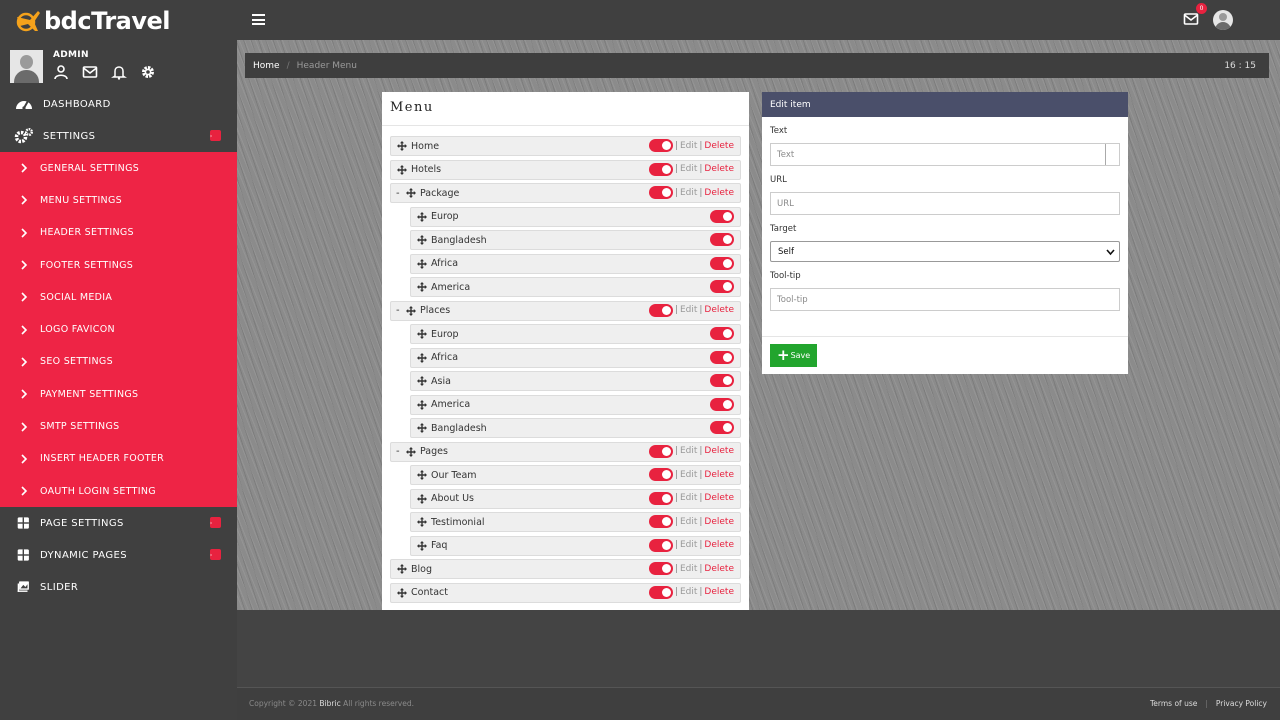 Image resolution: width=1280 pixels, height=720 pixels. I want to click on submenu-item: LOGO FAVICON, so click(118, 329).